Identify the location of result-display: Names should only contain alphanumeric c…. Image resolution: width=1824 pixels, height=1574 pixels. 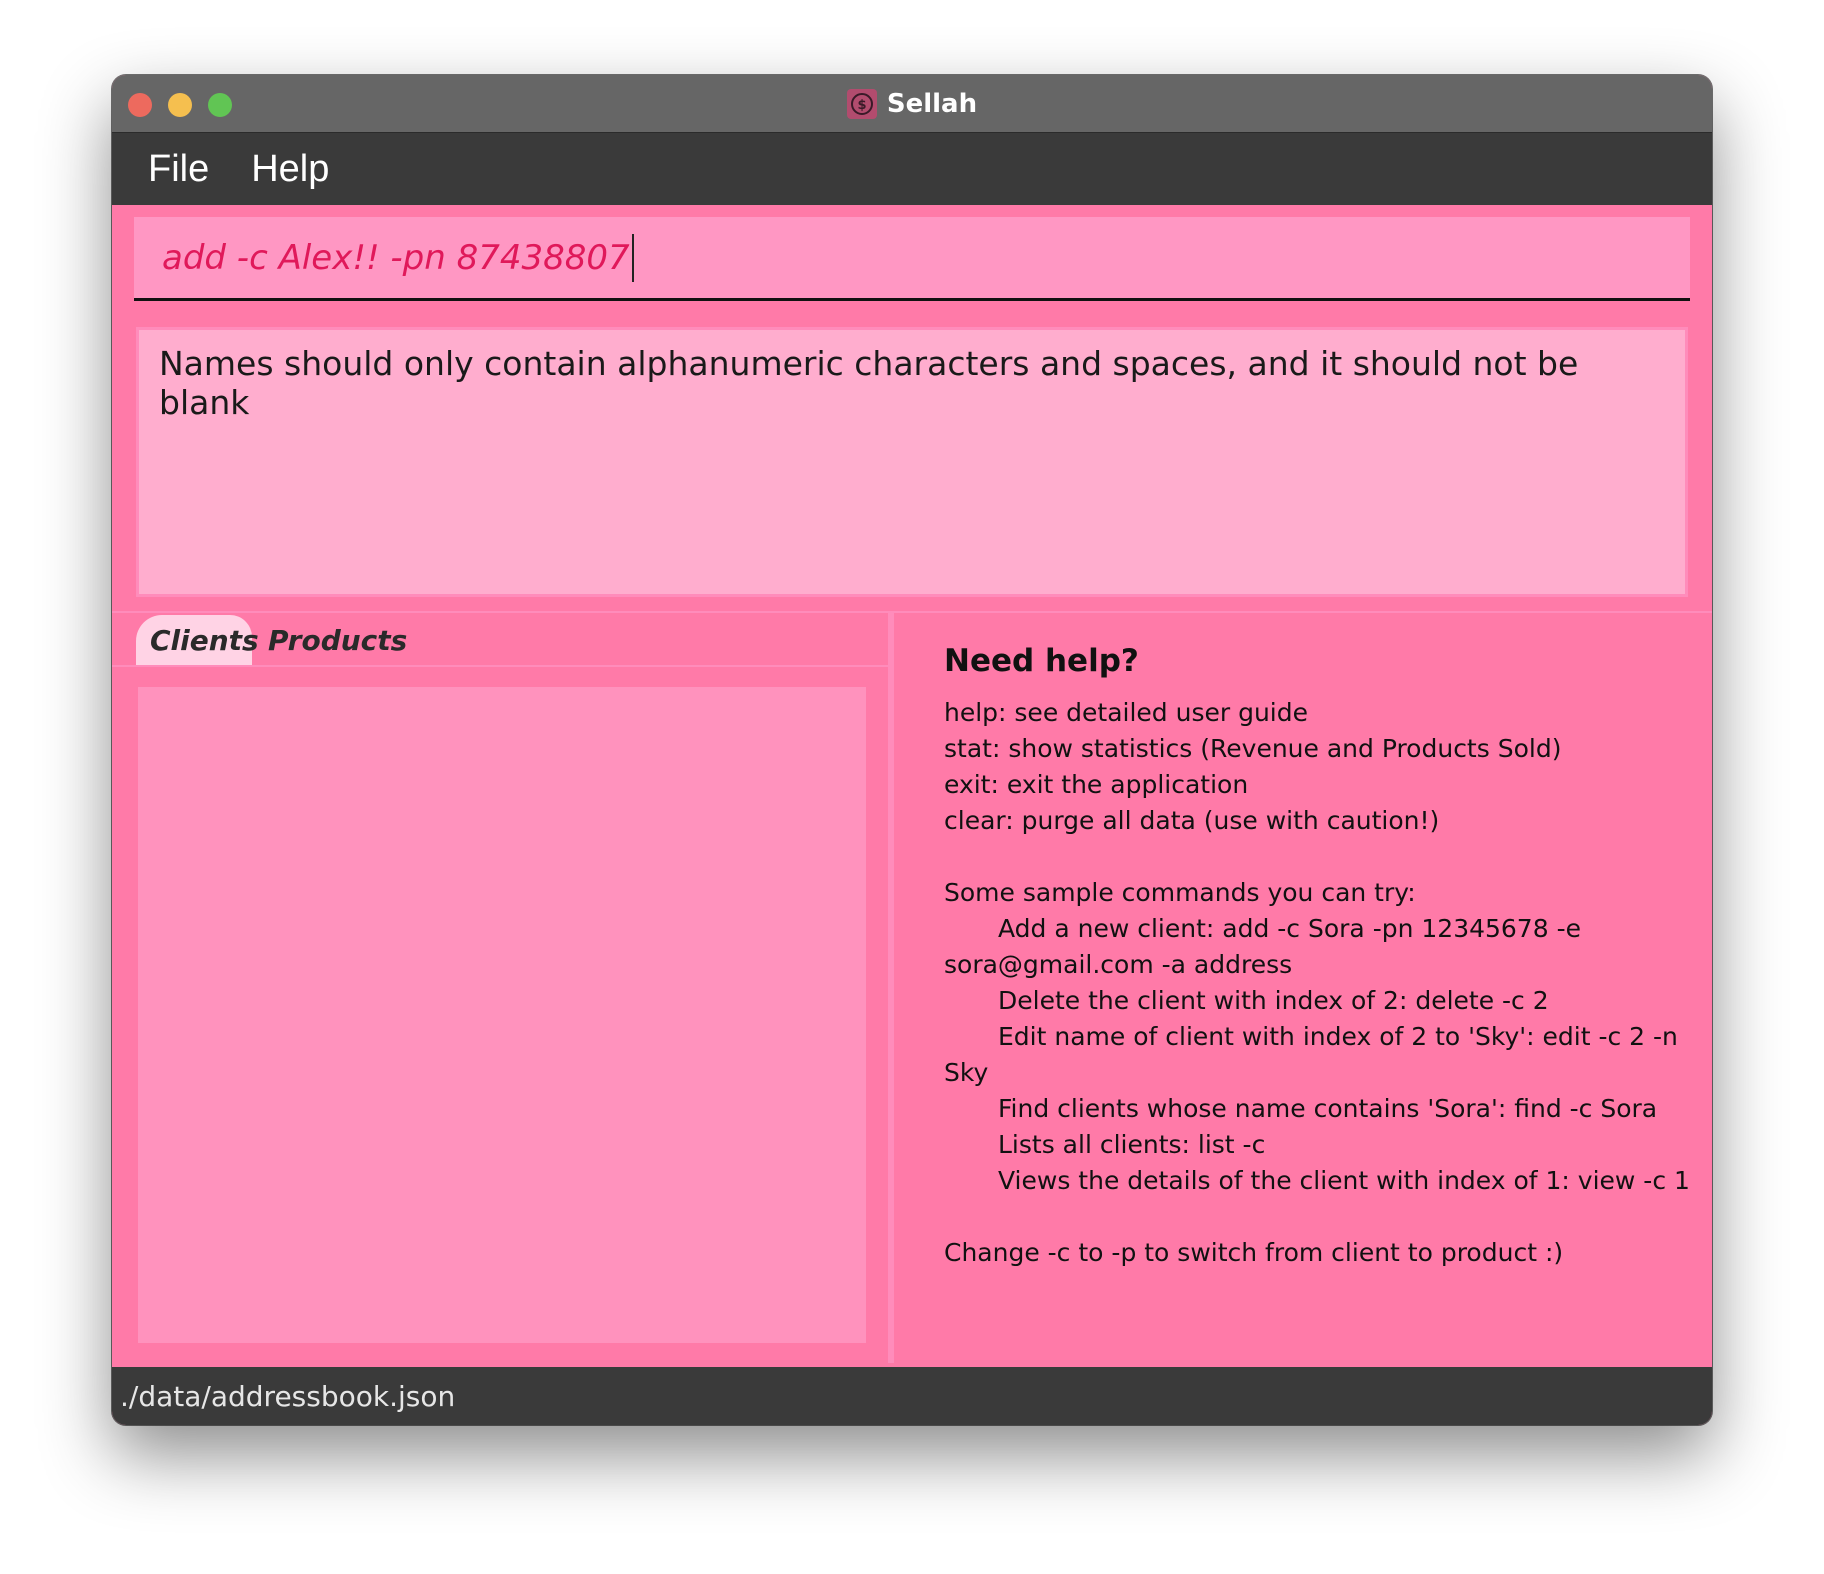
(912, 462).